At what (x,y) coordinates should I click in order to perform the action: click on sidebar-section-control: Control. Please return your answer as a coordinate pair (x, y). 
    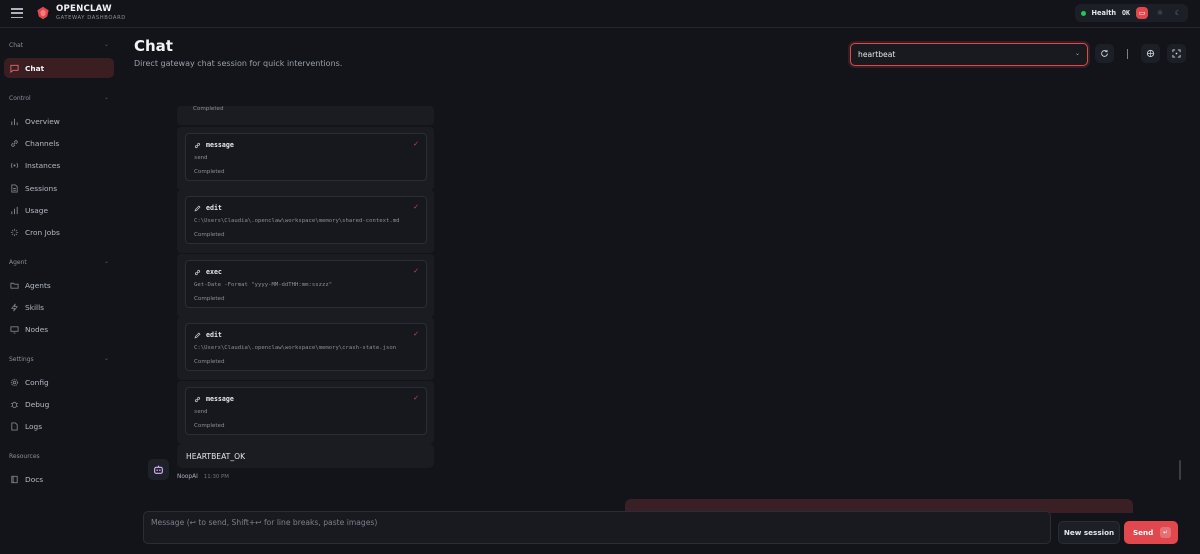
    Looking at the image, I should click on (20, 98).